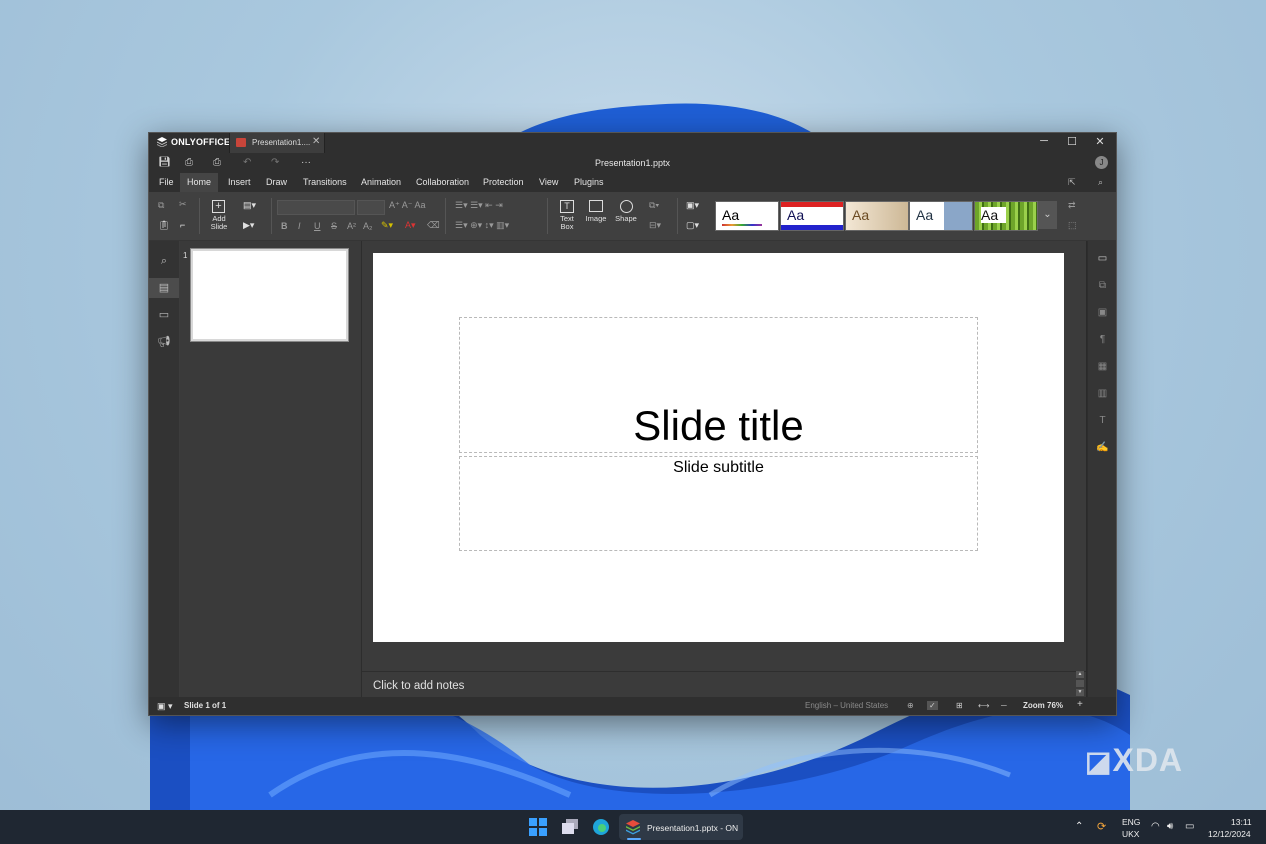  Describe the element at coordinates (407, 205) in the screenshot. I see `increase-font-icon: A⁺ A⁻ Aa` at that location.